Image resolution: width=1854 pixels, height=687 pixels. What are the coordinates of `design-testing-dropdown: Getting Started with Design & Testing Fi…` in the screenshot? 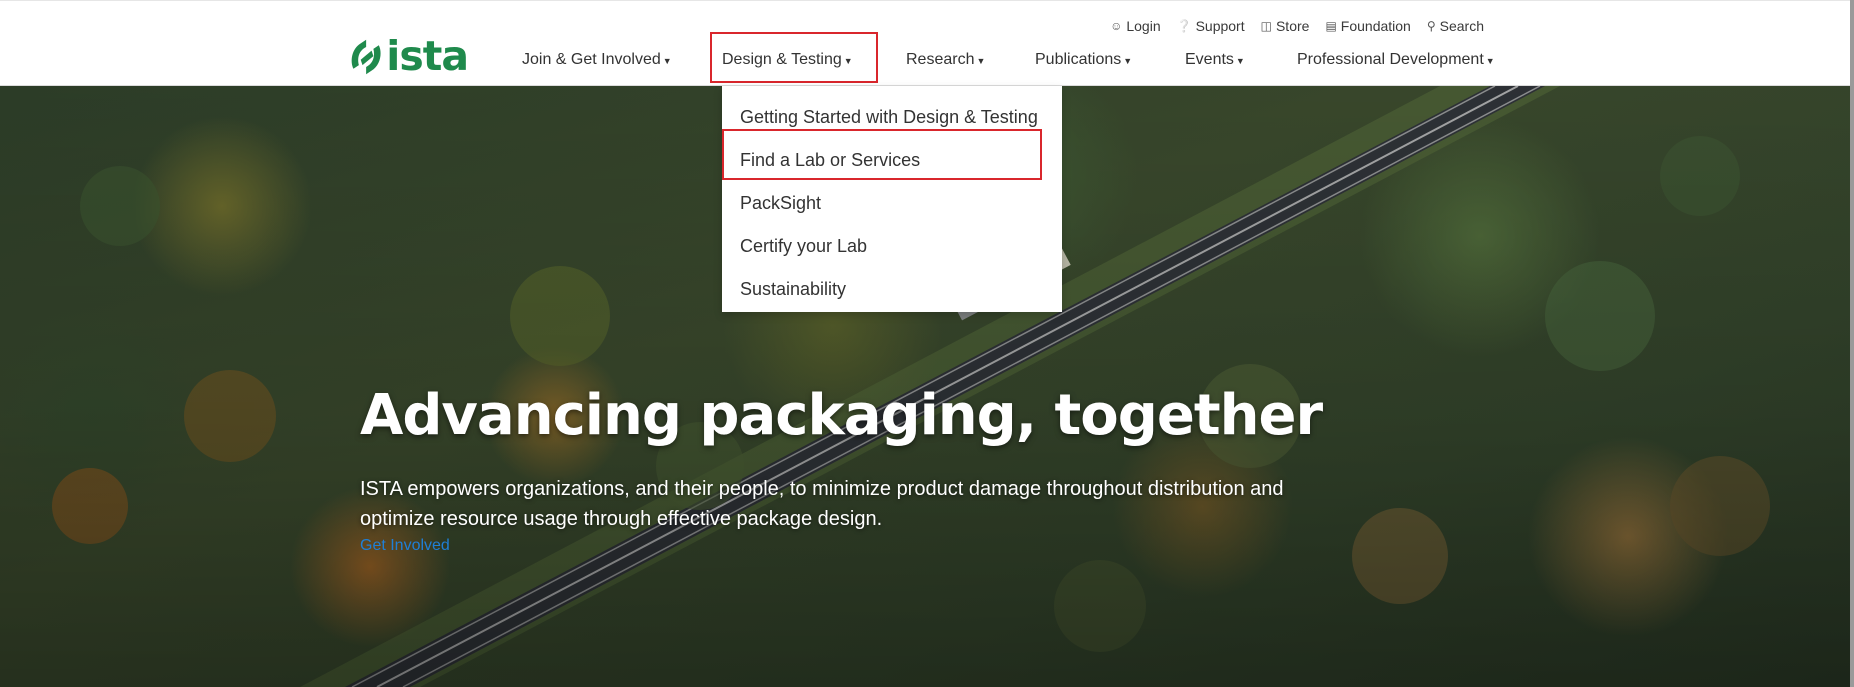 It's located at (892, 199).